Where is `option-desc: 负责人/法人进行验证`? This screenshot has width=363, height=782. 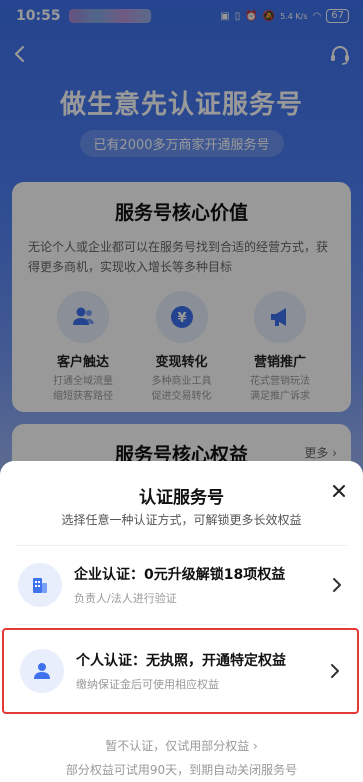
option-desc: 负责人/法人进行验证 is located at coordinates (125, 598).